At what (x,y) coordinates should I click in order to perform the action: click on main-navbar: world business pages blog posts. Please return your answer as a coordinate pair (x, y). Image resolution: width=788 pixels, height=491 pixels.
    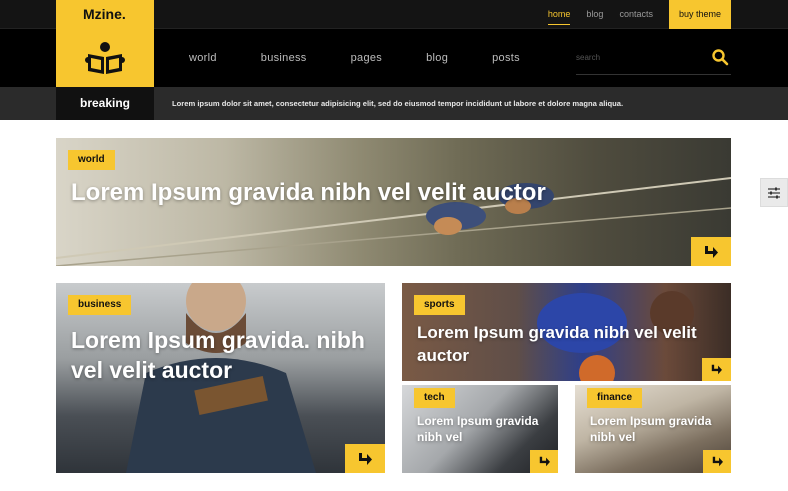
    Looking at the image, I should click on (394, 58).